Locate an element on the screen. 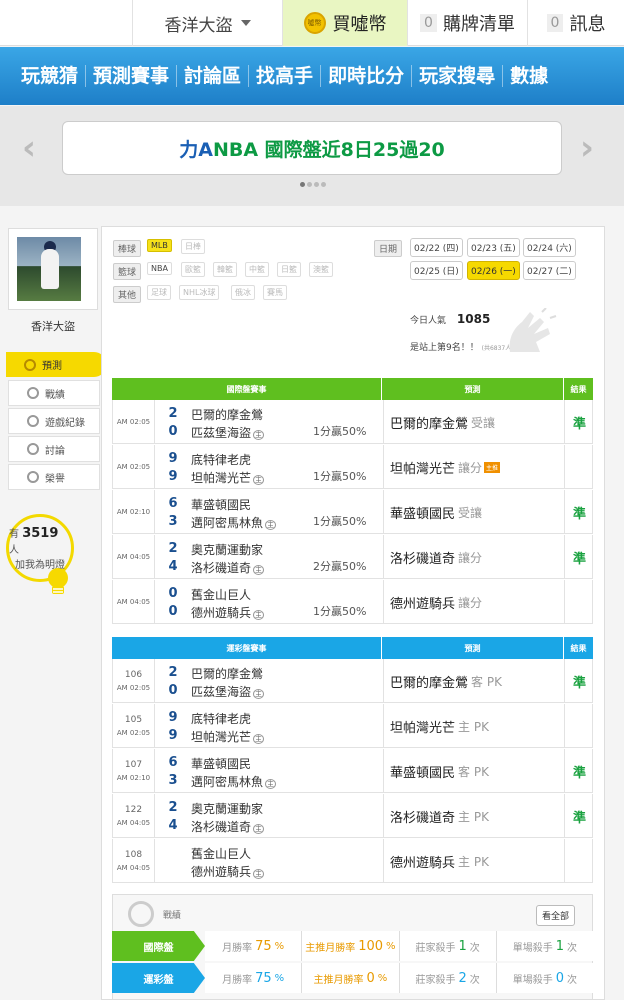  home-team: 匹茲堡海盜 is located at coordinates (221, 433).